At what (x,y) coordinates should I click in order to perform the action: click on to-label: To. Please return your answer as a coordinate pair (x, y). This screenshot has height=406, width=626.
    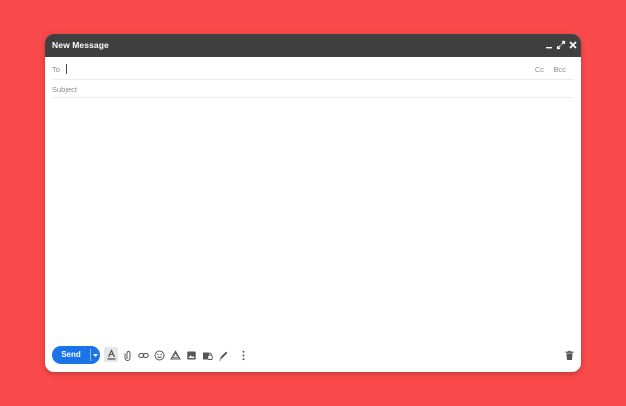
    Looking at the image, I should click on (56, 69).